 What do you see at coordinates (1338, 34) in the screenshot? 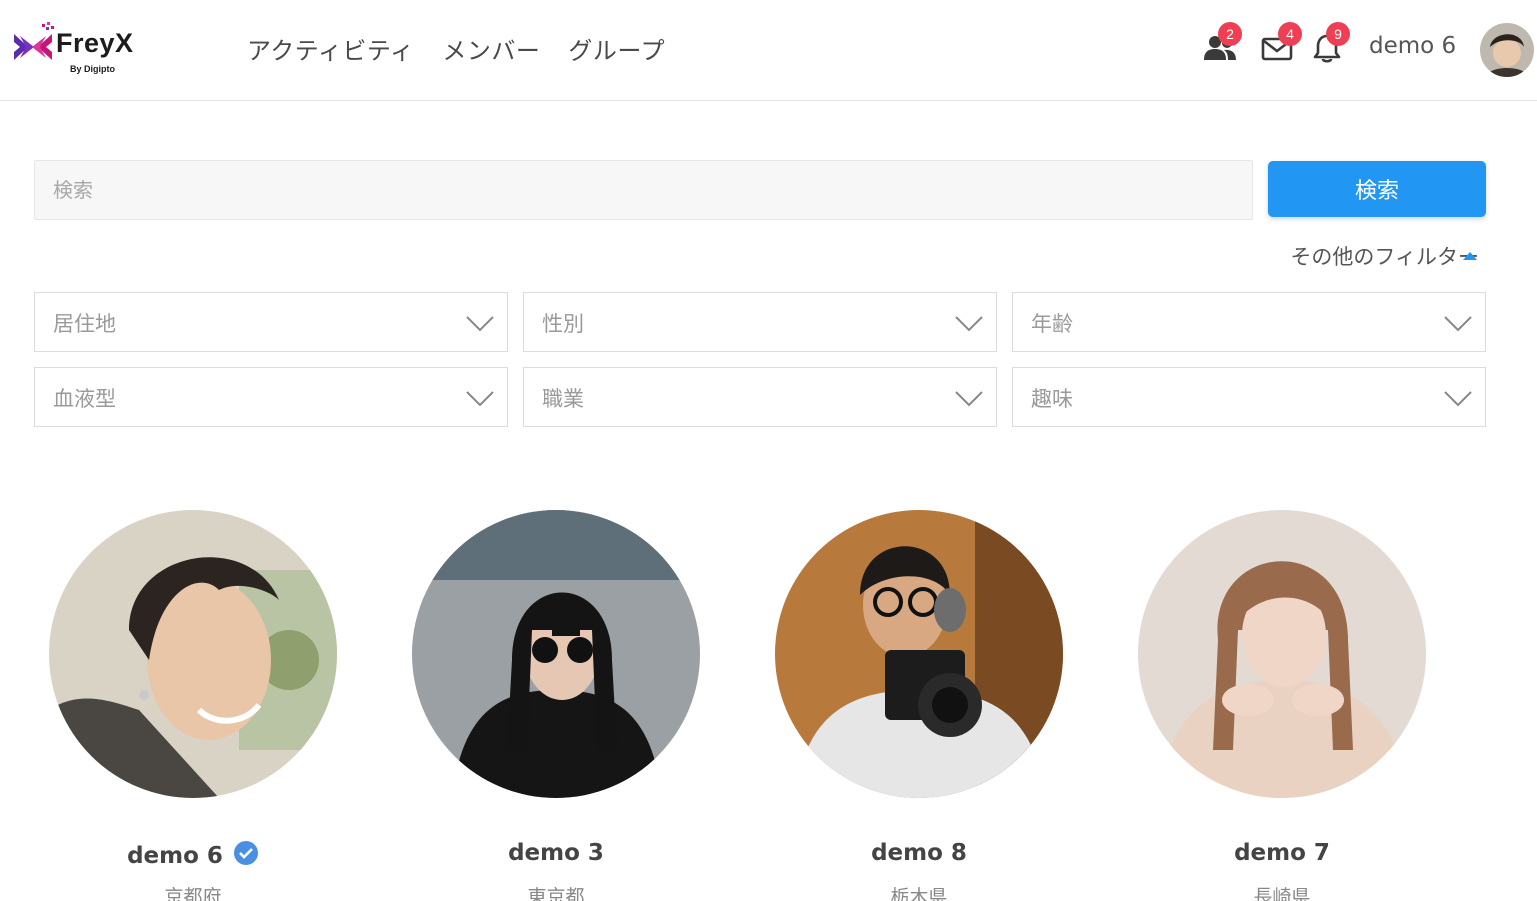
I see `notifications-badge: 9` at bounding box center [1338, 34].